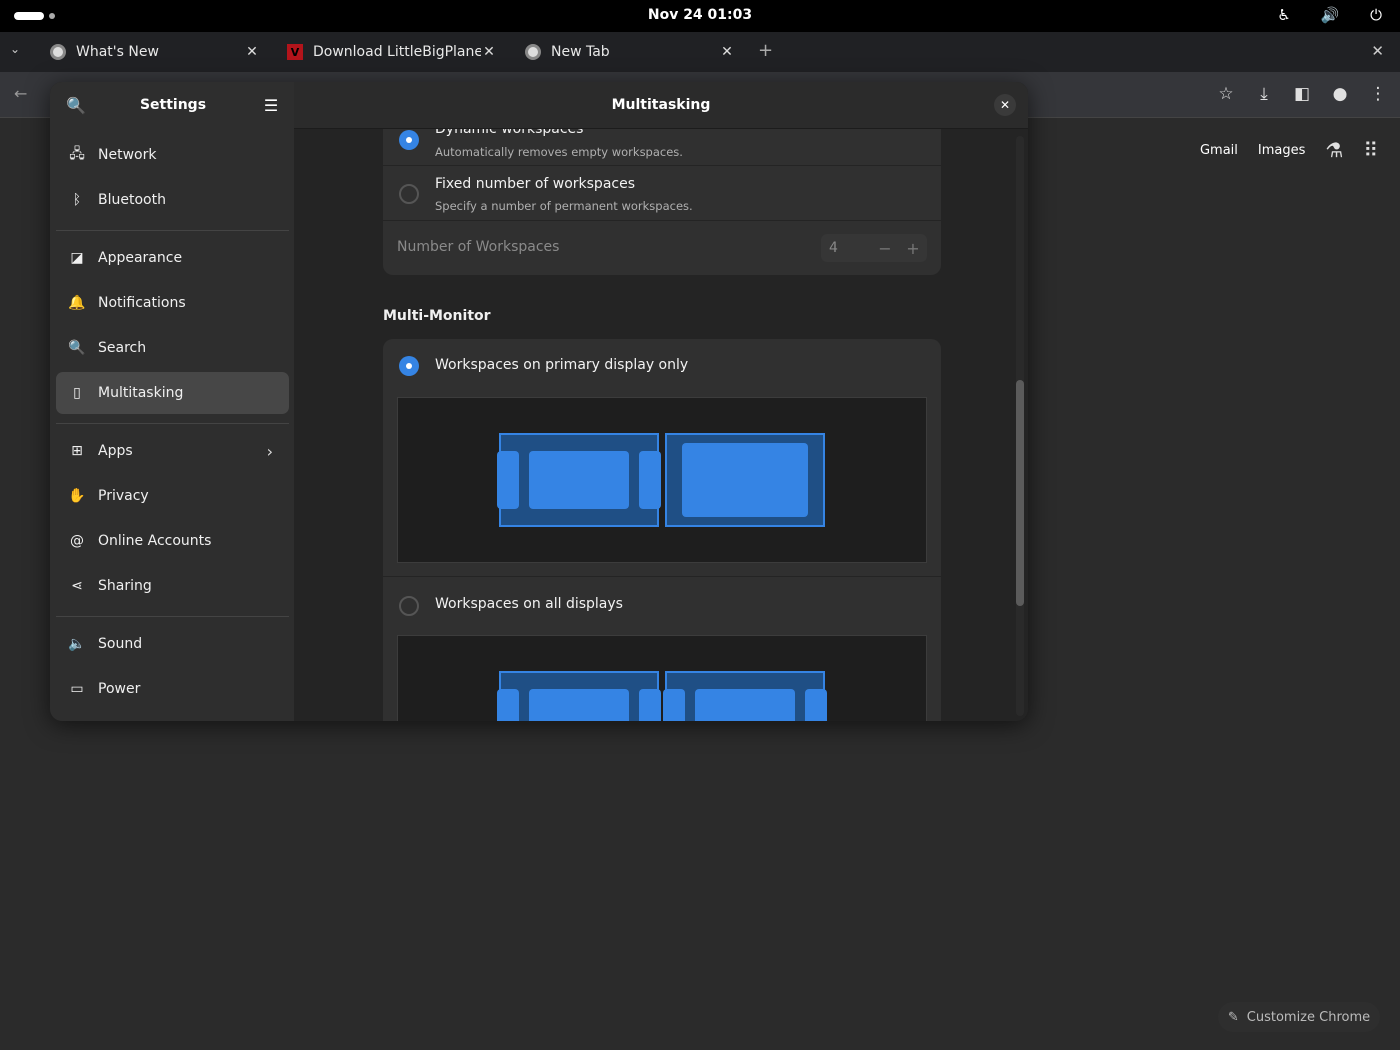  Describe the element at coordinates (125, 586) in the screenshot. I see `sidebar-item-label: Sharing` at that location.